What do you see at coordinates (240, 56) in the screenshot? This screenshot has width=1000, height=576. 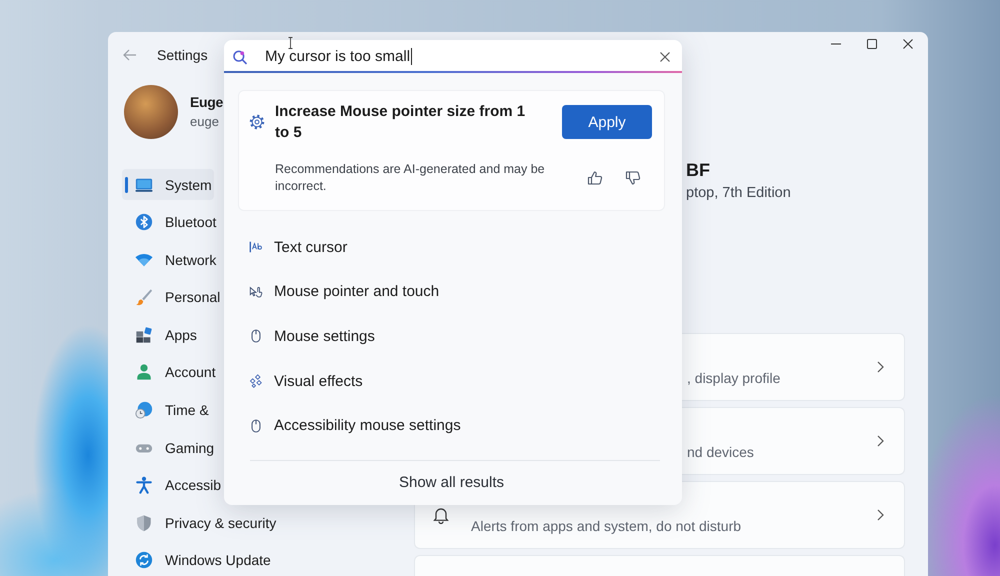 I see `search-sparkle-icon` at bounding box center [240, 56].